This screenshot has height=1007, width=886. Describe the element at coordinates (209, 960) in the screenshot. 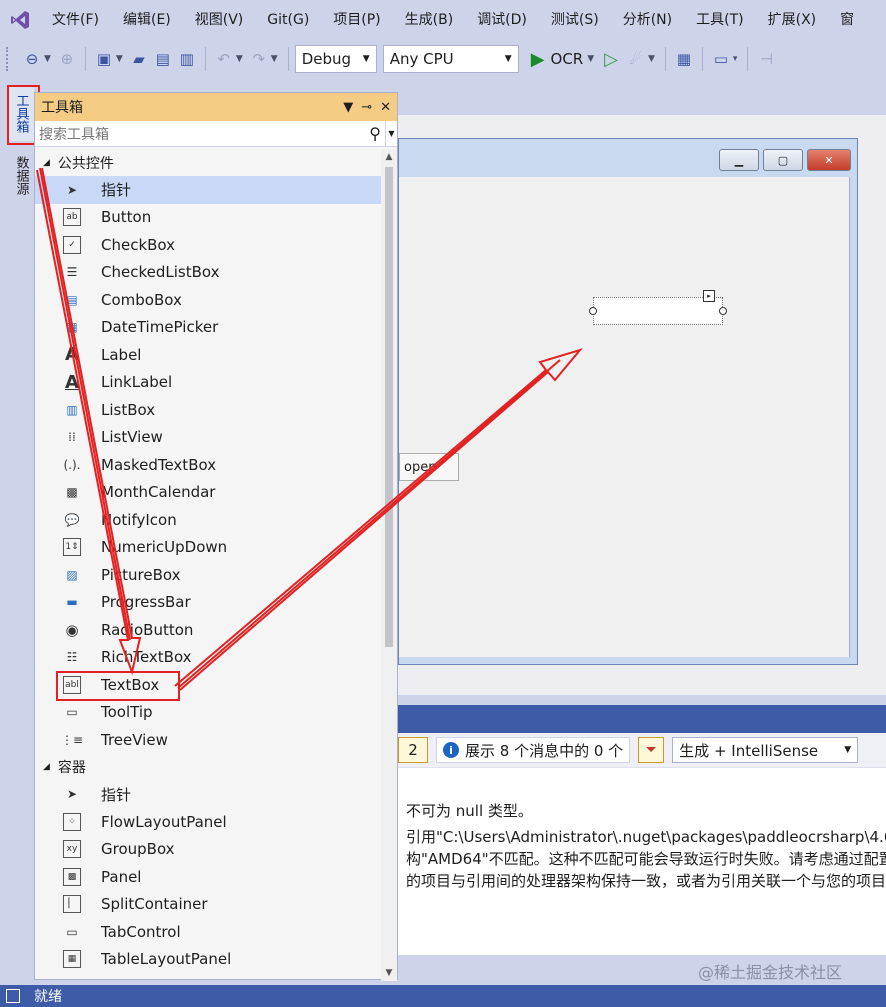

I see `toolbox-item-tablelayoutpanel: ▦ TableLayoutPanel` at that location.